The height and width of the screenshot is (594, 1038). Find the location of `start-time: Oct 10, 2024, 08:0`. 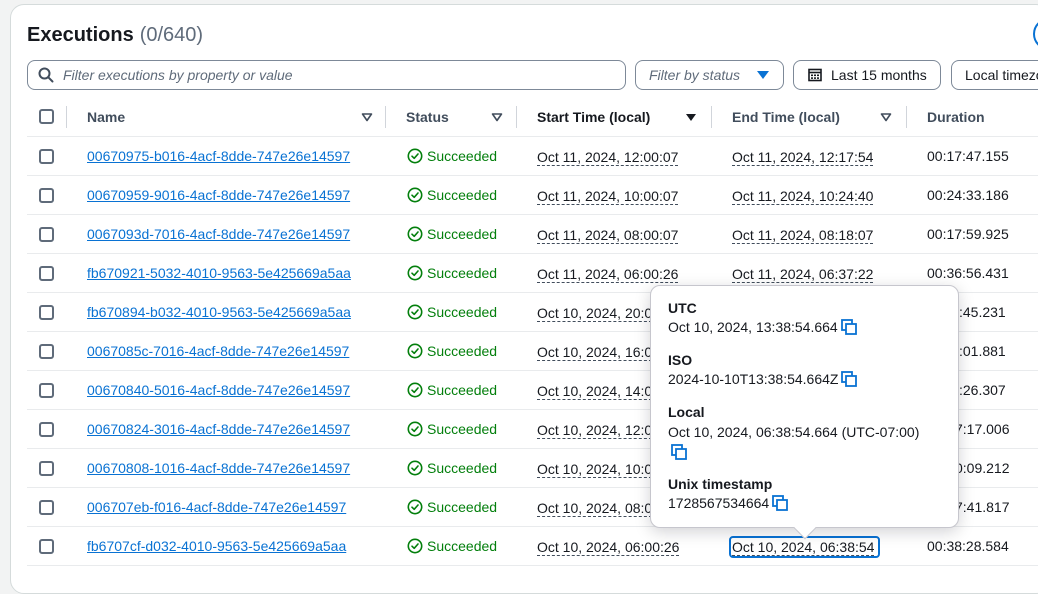

start-time: Oct 10, 2024, 08:0 is located at coordinates (595, 508).